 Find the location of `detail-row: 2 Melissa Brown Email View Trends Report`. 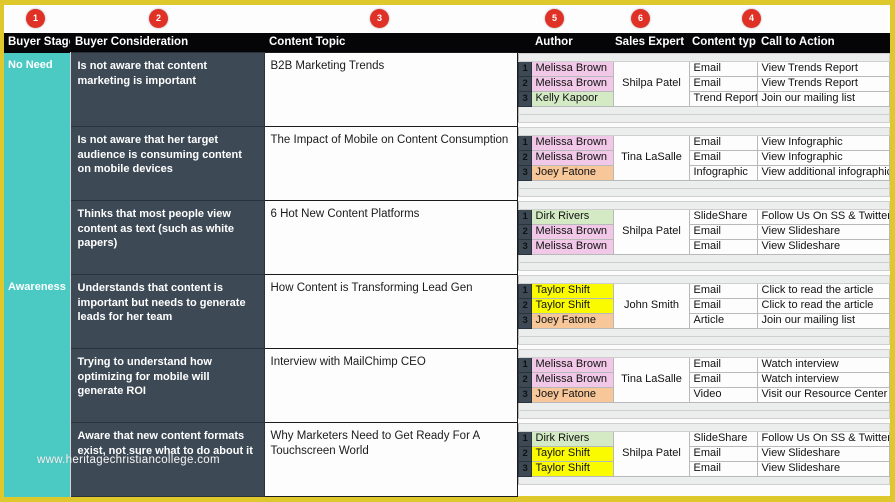

detail-row: 2 Melissa Brown Email View Trends Report is located at coordinates (703, 83).